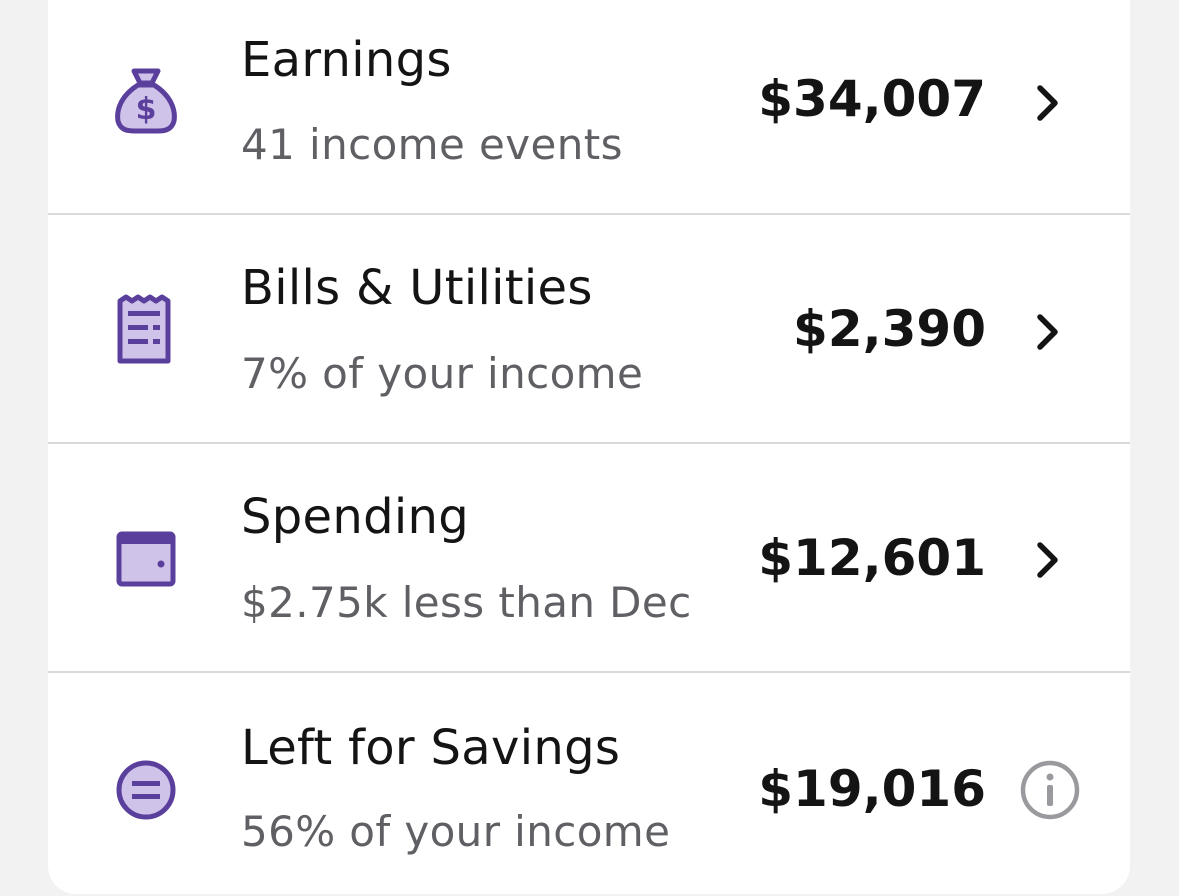 The width and height of the screenshot is (1179, 896). What do you see at coordinates (346, 60) in the screenshot?
I see `row-title: Earnings` at bounding box center [346, 60].